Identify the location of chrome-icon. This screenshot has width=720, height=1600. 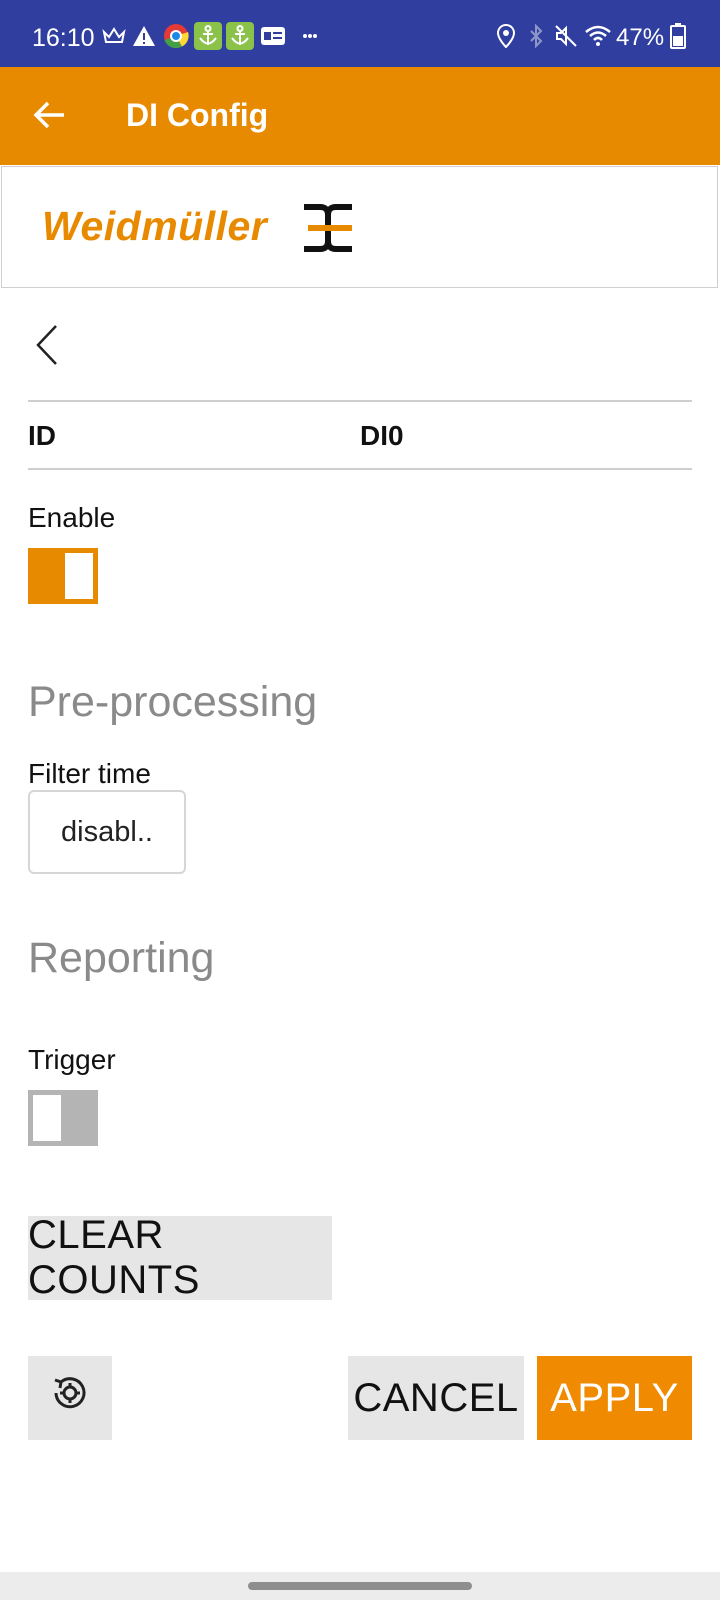
(176, 36).